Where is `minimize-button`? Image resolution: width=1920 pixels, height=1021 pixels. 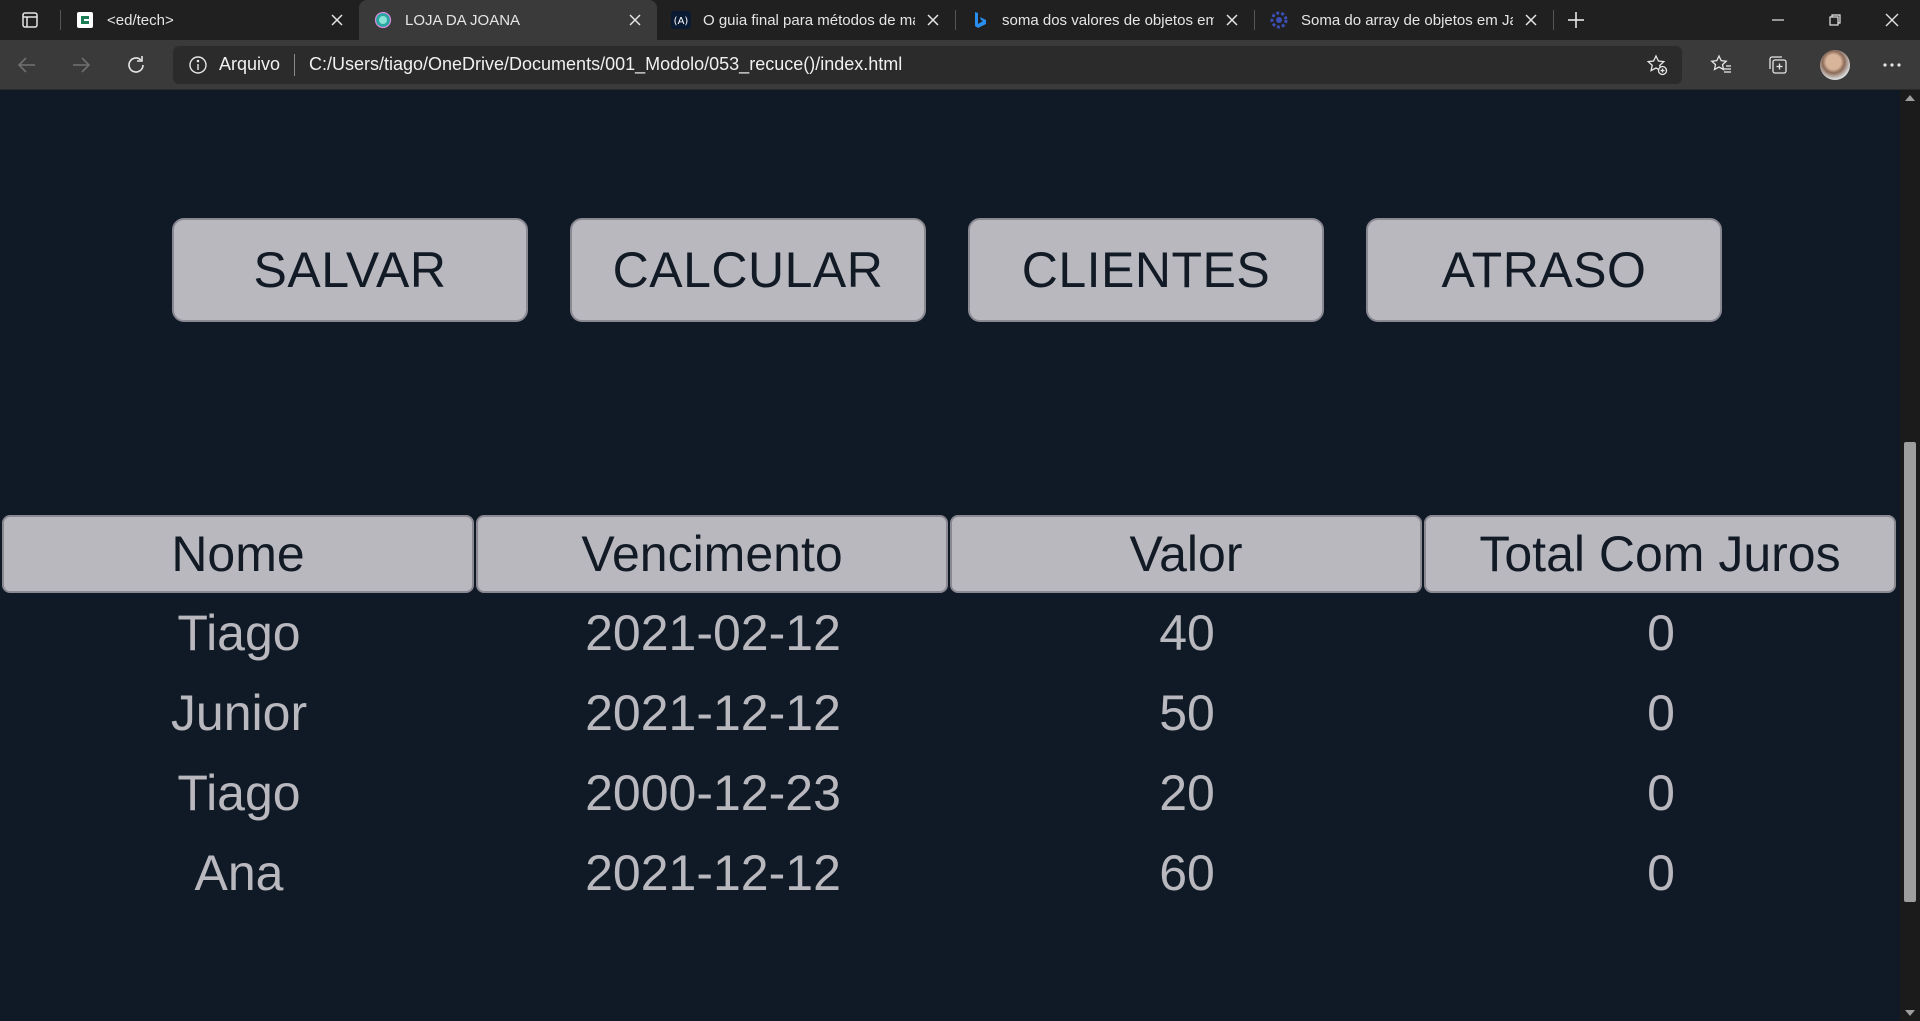
minimize-button is located at coordinates (1777, 20).